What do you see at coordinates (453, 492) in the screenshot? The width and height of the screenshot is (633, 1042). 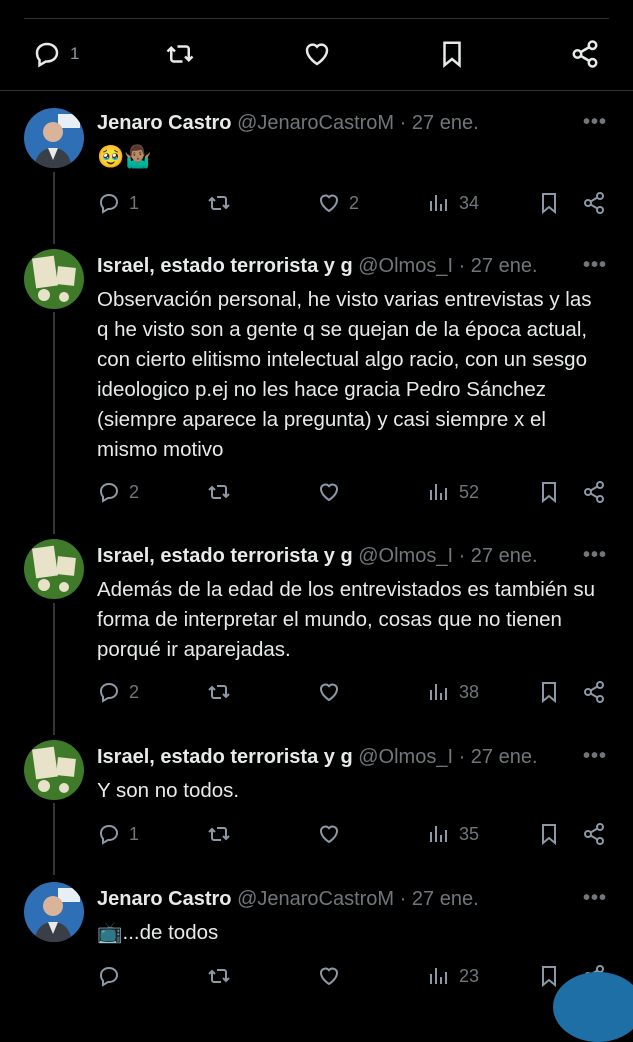 I see `views-button: 52` at bounding box center [453, 492].